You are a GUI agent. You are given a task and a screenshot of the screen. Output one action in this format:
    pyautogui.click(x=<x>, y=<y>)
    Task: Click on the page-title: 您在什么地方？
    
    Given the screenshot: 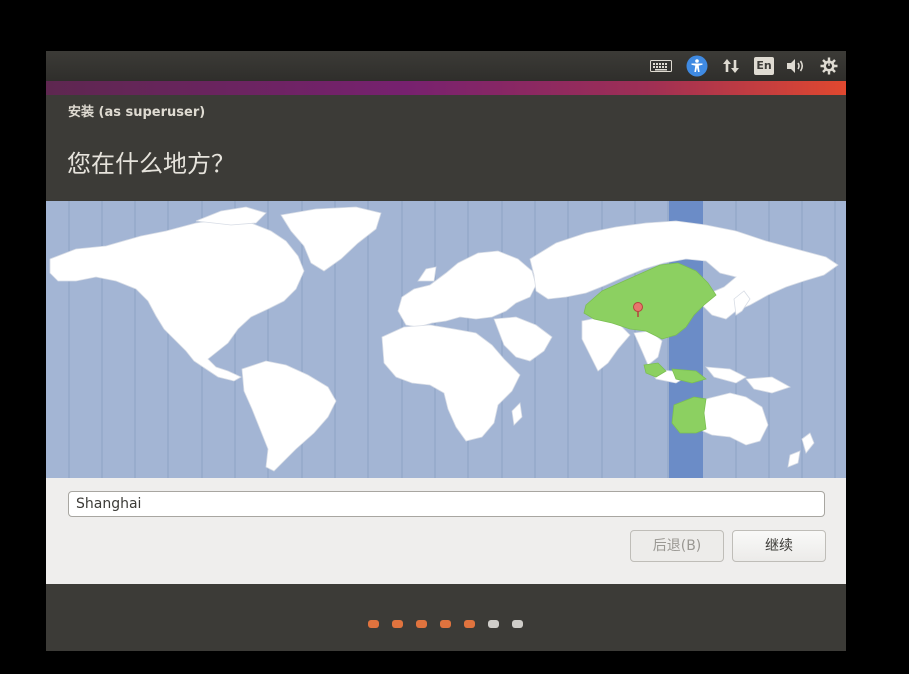 What is the action you would take?
    pyautogui.click(x=151, y=164)
    